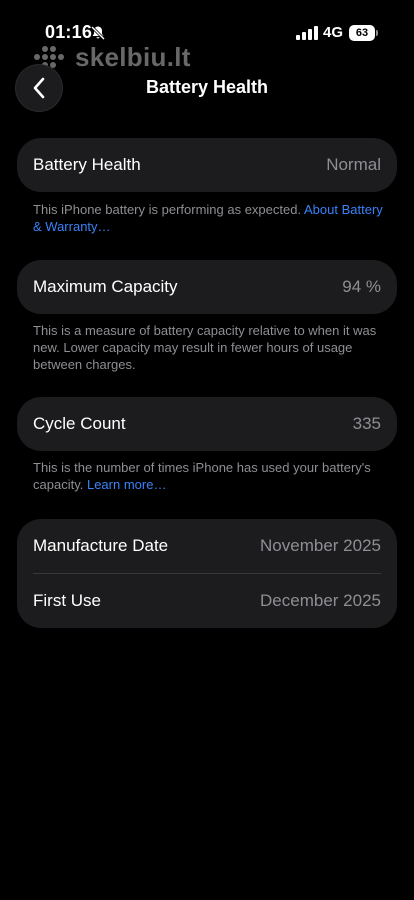  Describe the element at coordinates (353, 164) in the screenshot. I see `battery-health-value: Normal` at that location.